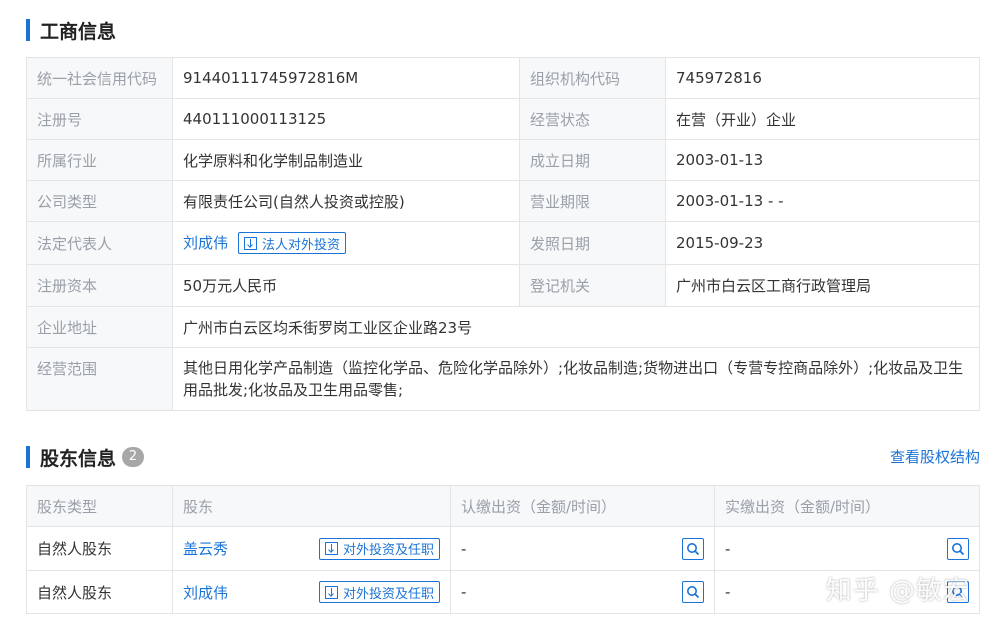  I want to click on table-row: 所属行业 化学原料和化学制品制造业 成立日期 2003-01-13, so click(503, 160).